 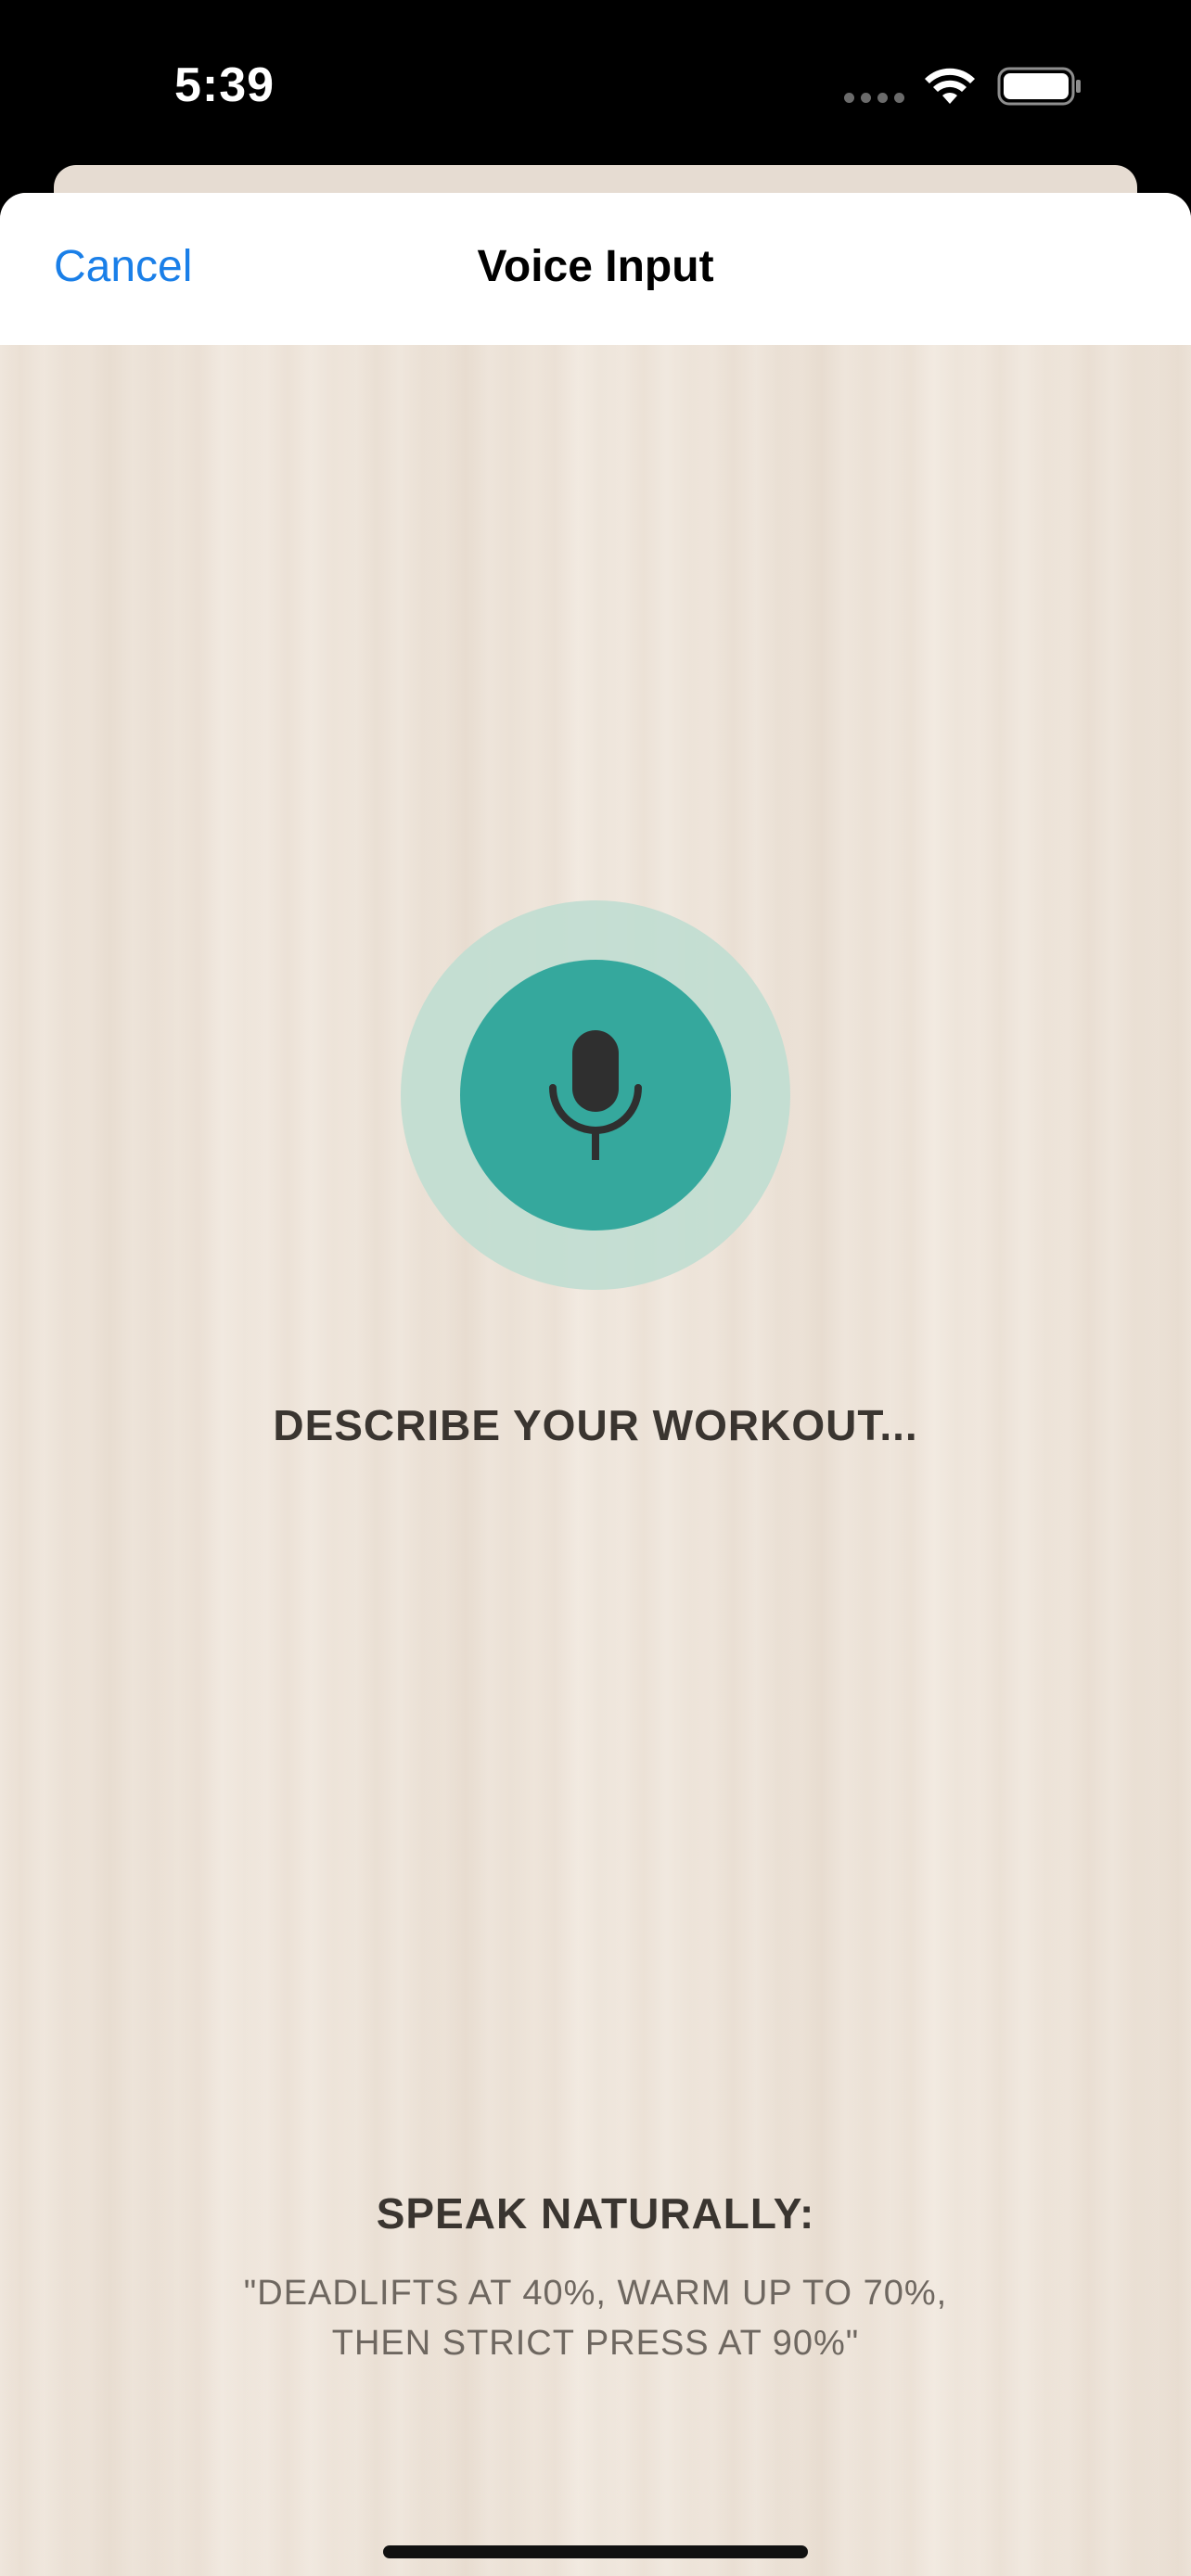 I want to click on home-indicator, so click(x=595, y=2552).